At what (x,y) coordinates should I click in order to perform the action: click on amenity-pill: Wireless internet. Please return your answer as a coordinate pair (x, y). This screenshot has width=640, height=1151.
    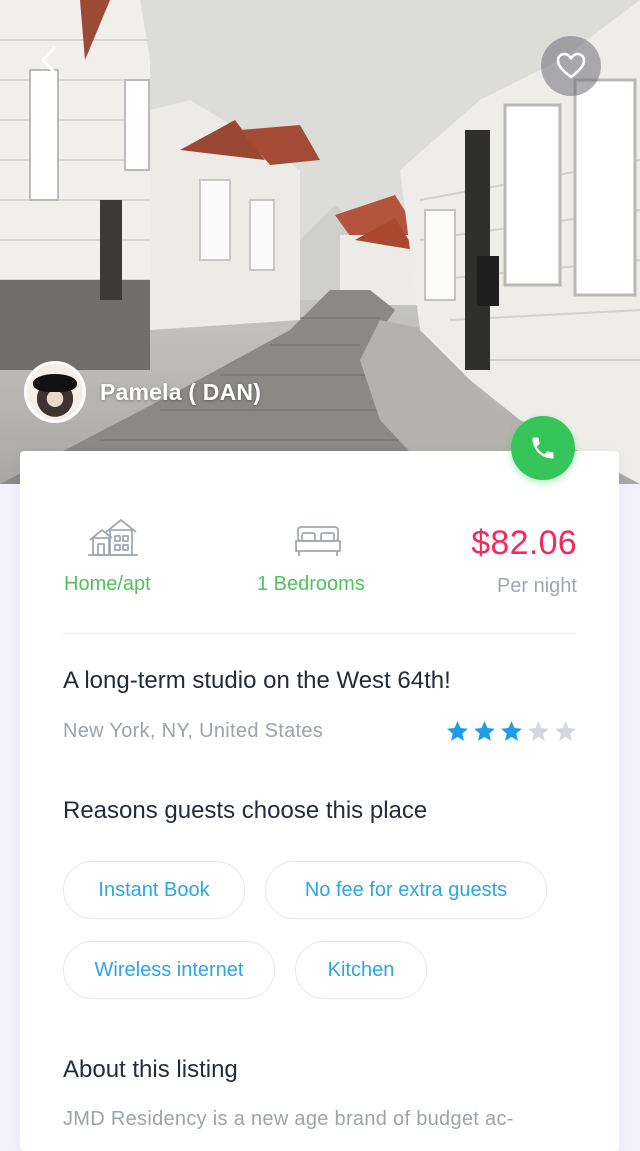
    Looking at the image, I should click on (169, 970).